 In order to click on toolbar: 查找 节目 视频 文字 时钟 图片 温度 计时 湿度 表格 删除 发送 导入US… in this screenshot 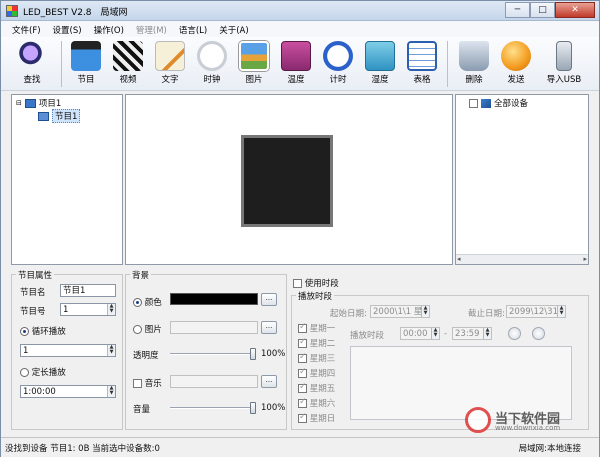, I will do `click(300, 64)`.